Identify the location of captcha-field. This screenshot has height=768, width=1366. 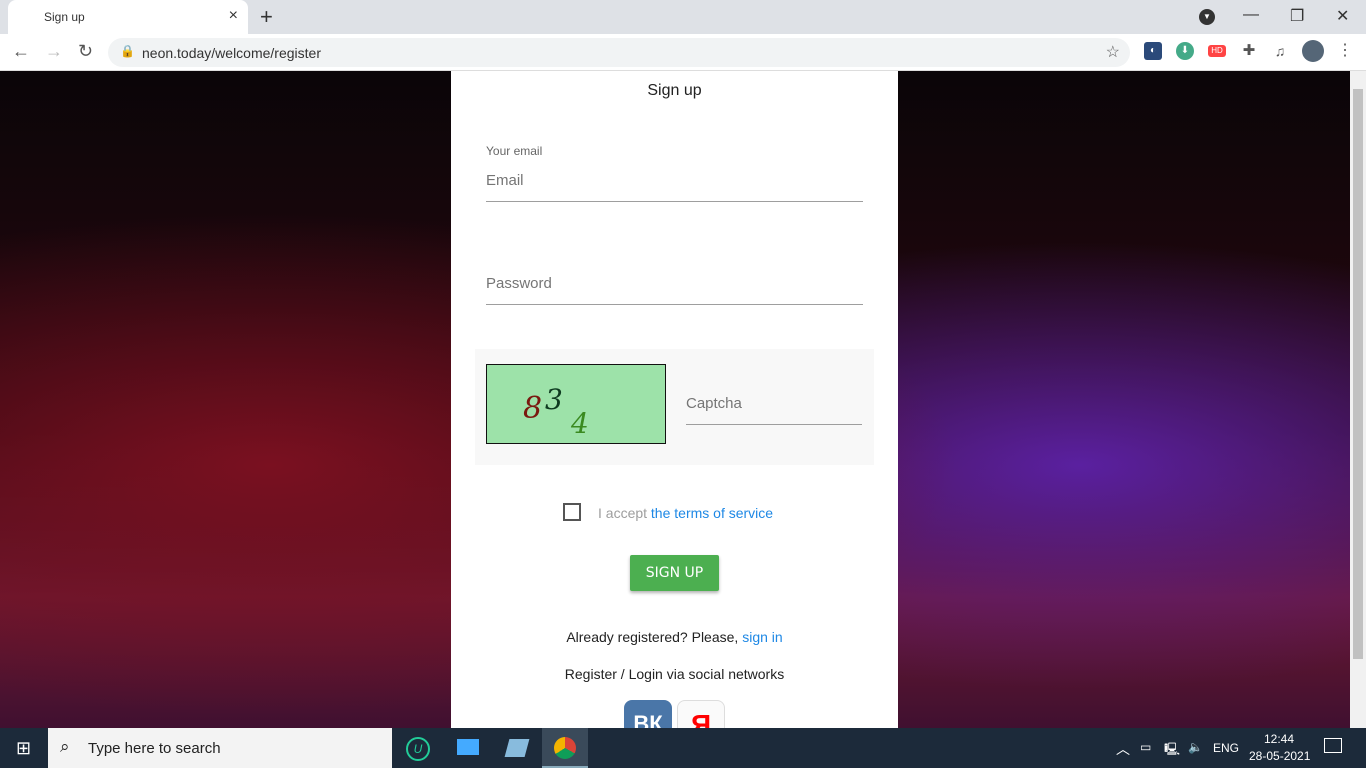
(774, 410).